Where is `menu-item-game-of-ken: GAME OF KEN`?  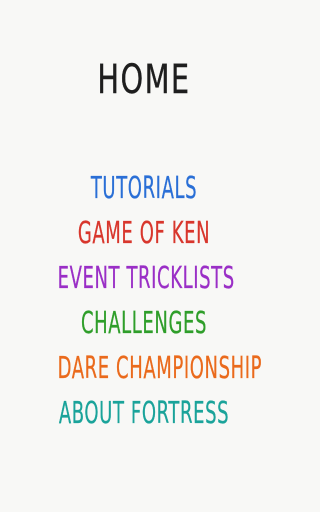
menu-item-game-of-ken: GAME OF KEN is located at coordinates (144, 233).